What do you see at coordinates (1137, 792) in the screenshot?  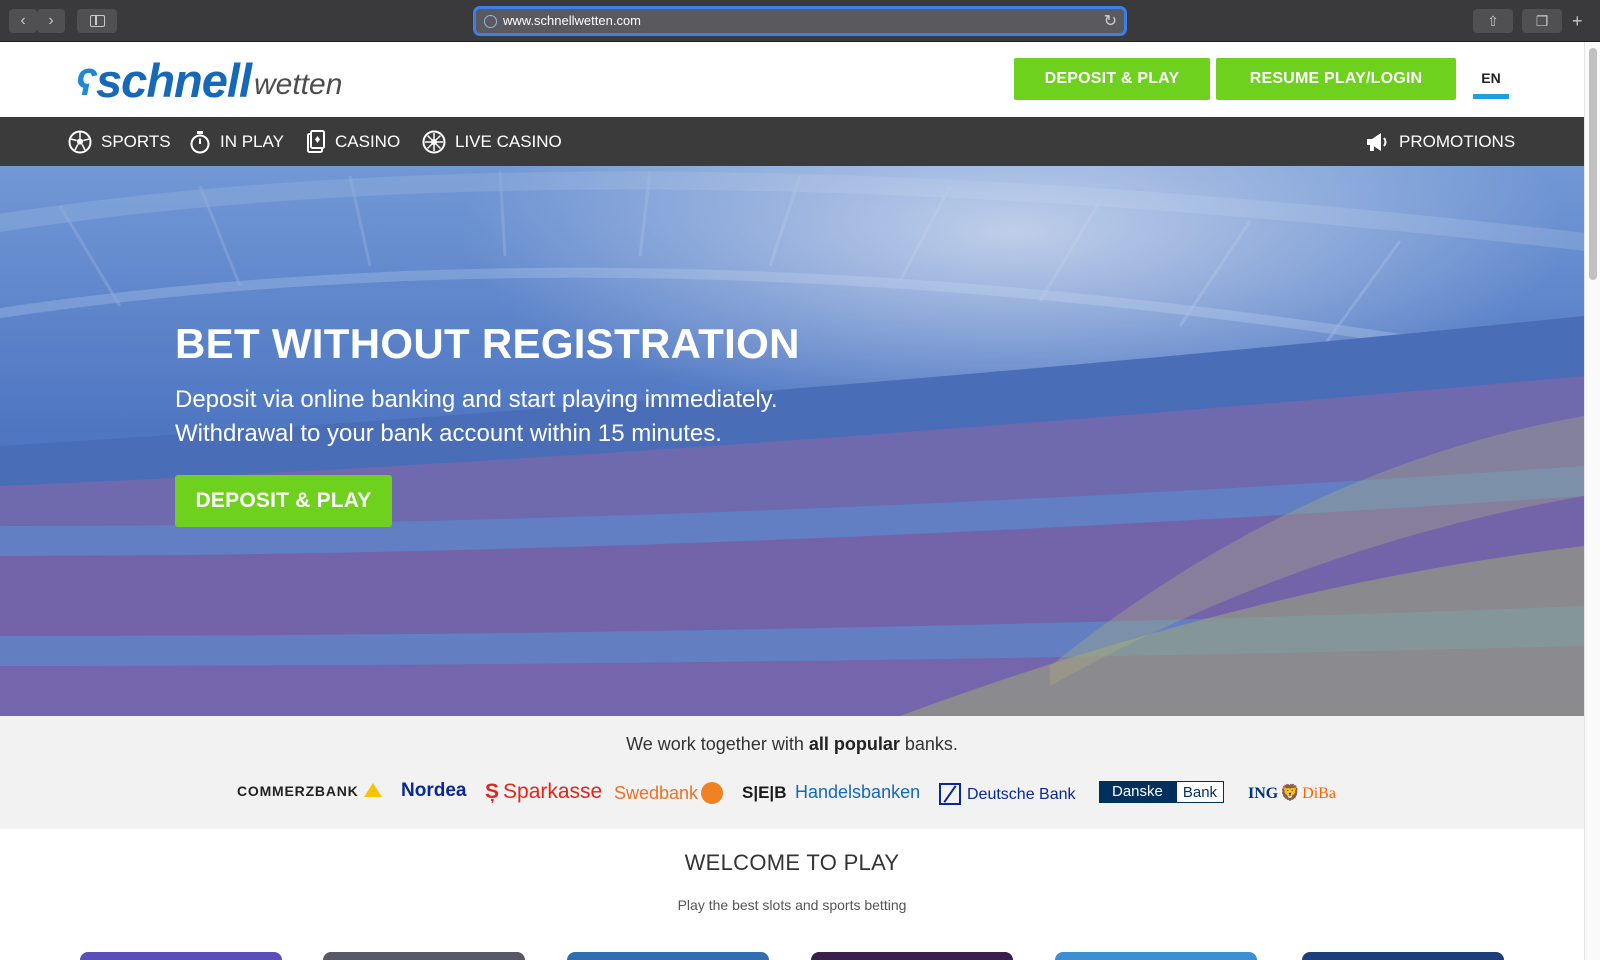 I see `danske-bank-name-1: Danske` at bounding box center [1137, 792].